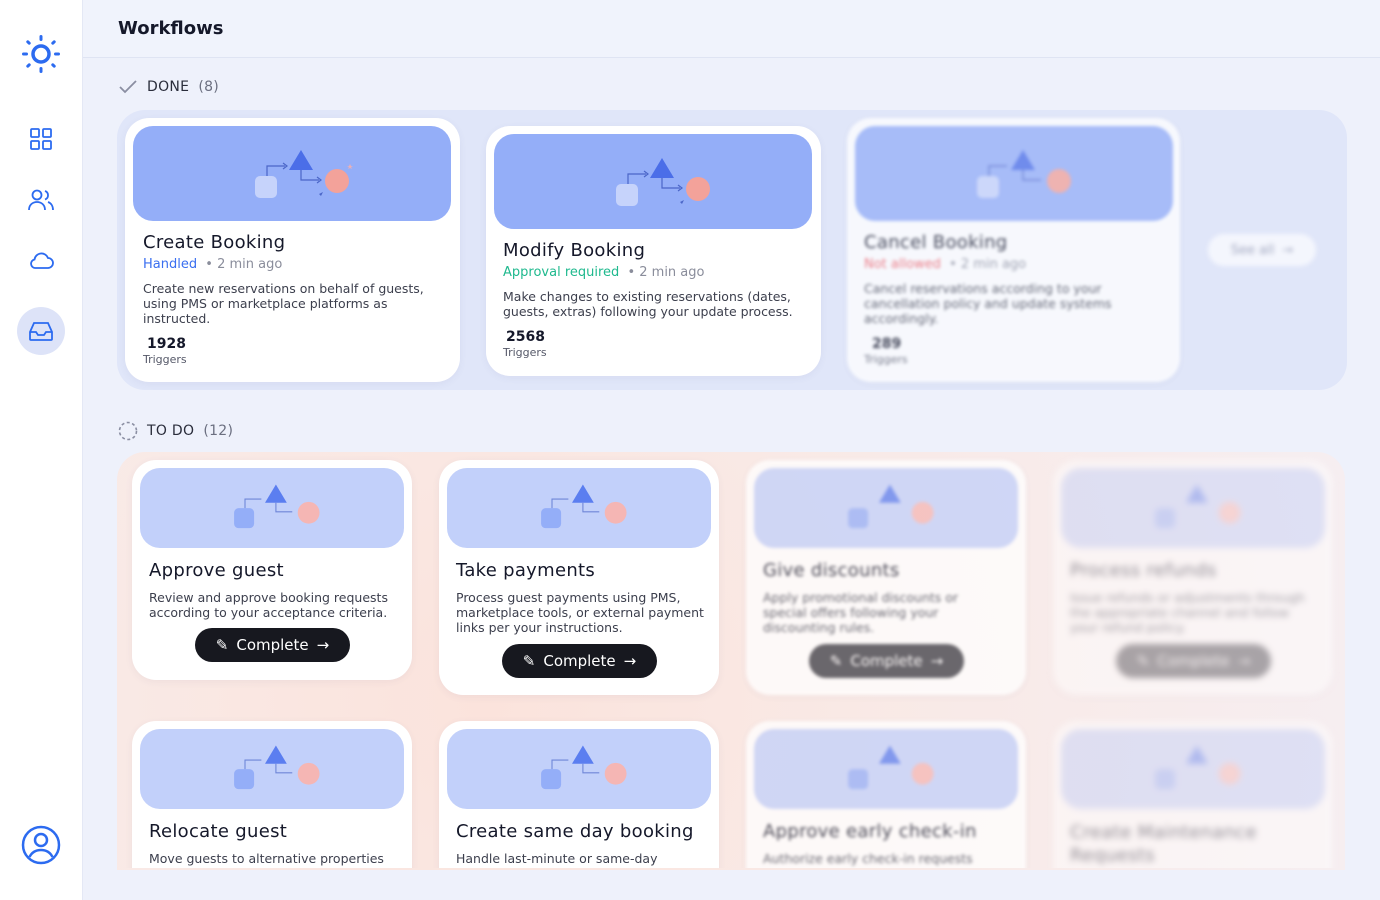 This screenshot has width=1380, height=900. I want to click on card-title: Modify Booking, so click(574, 250).